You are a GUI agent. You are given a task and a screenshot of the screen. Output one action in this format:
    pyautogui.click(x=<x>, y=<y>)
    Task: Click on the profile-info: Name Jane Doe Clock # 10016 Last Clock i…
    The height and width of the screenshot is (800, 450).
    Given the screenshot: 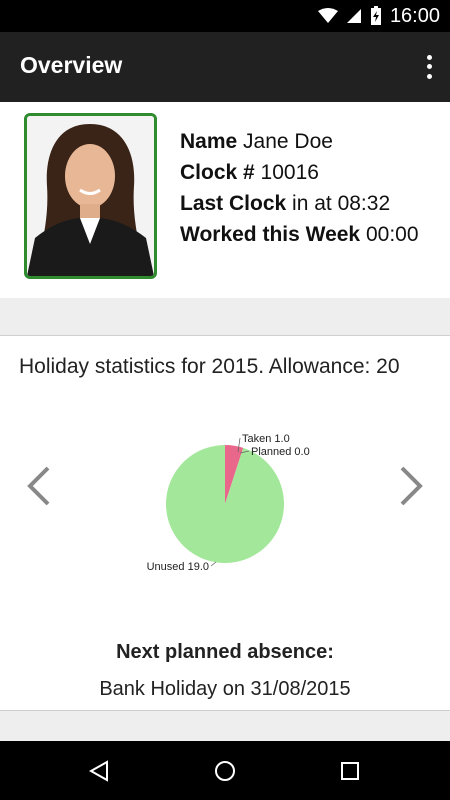 What is the action you would take?
    pyautogui.click(x=299, y=188)
    